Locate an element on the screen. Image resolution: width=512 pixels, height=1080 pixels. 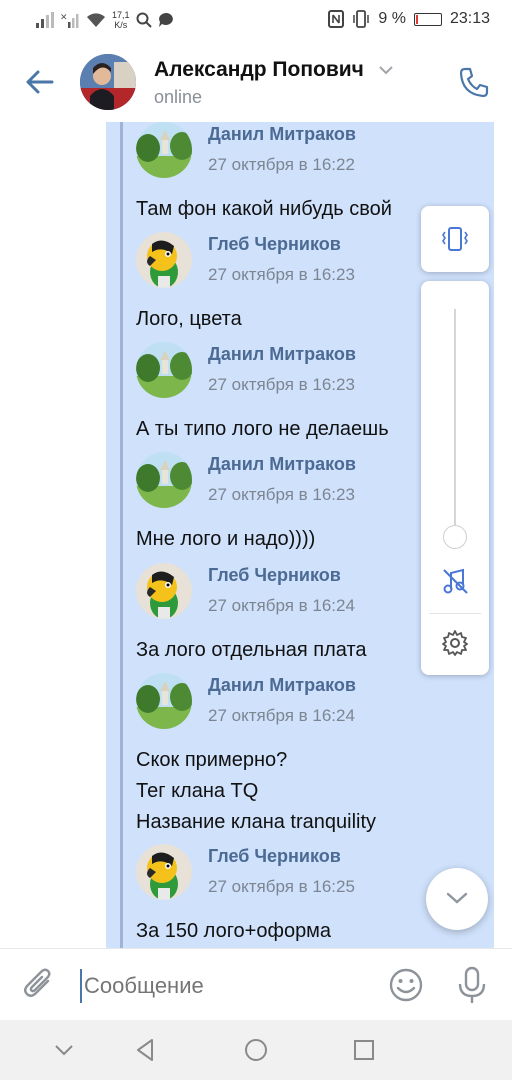
phone-icon is located at coordinates (474, 82).